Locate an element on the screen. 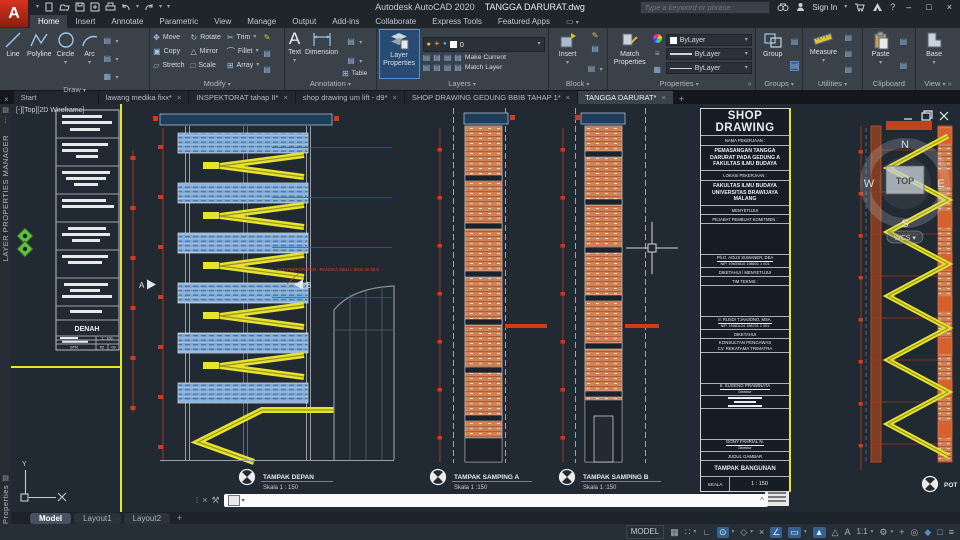 The width and height of the screenshot is (960, 540). ribbon-tab-manage: Manage is located at coordinates (261, 21).